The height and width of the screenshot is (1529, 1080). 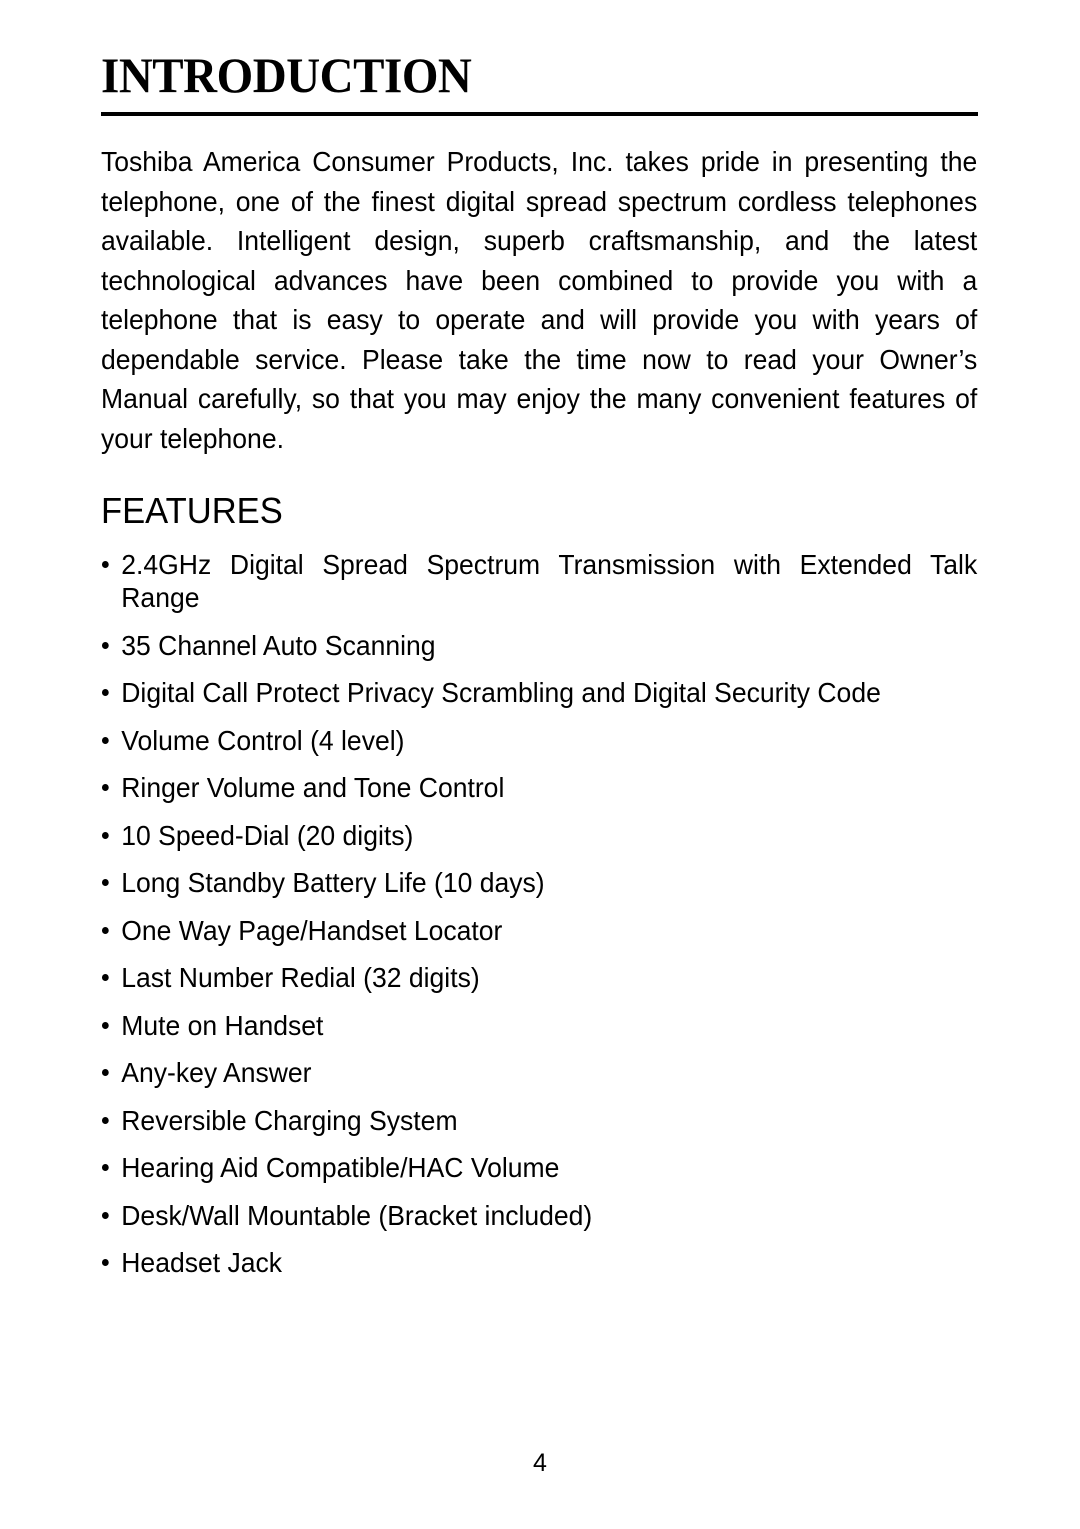 What do you see at coordinates (216, 1072) in the screenshot?
I see `list-item-label: Any-key Answer` at bounding box center [216, 1072].